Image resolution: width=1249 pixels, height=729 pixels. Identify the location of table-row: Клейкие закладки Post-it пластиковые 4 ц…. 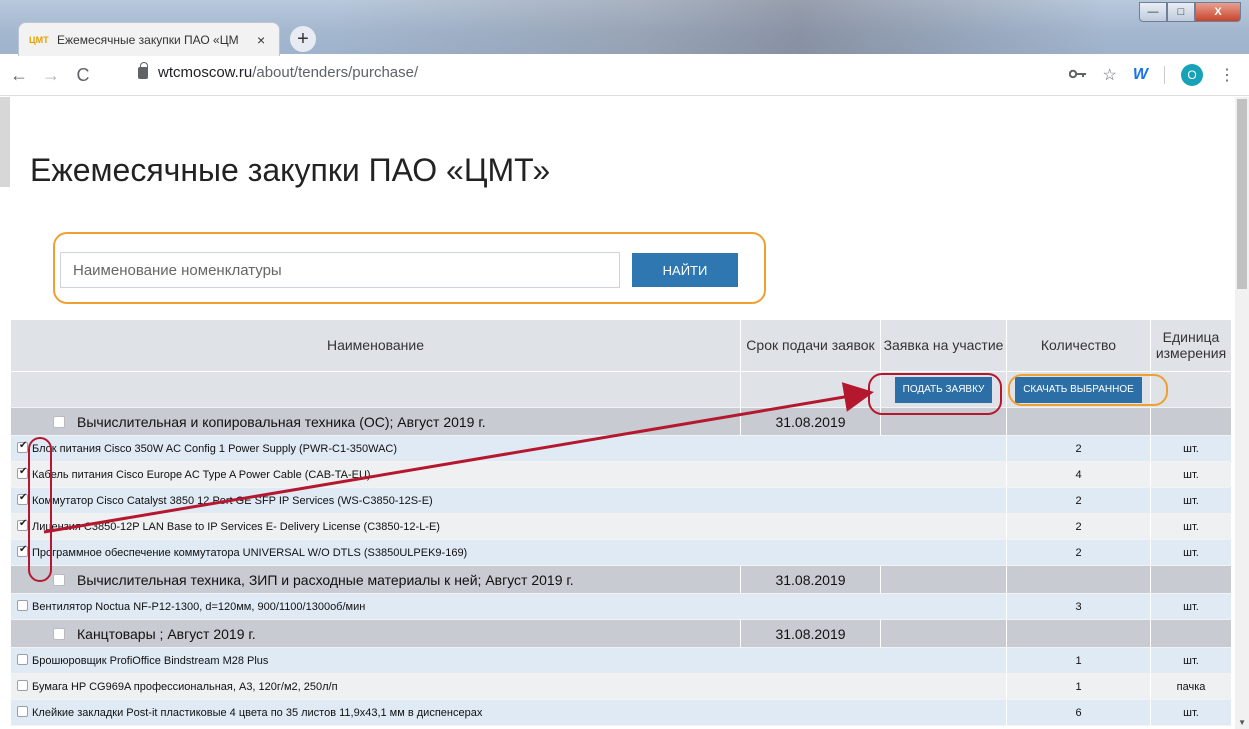
(621, 712).